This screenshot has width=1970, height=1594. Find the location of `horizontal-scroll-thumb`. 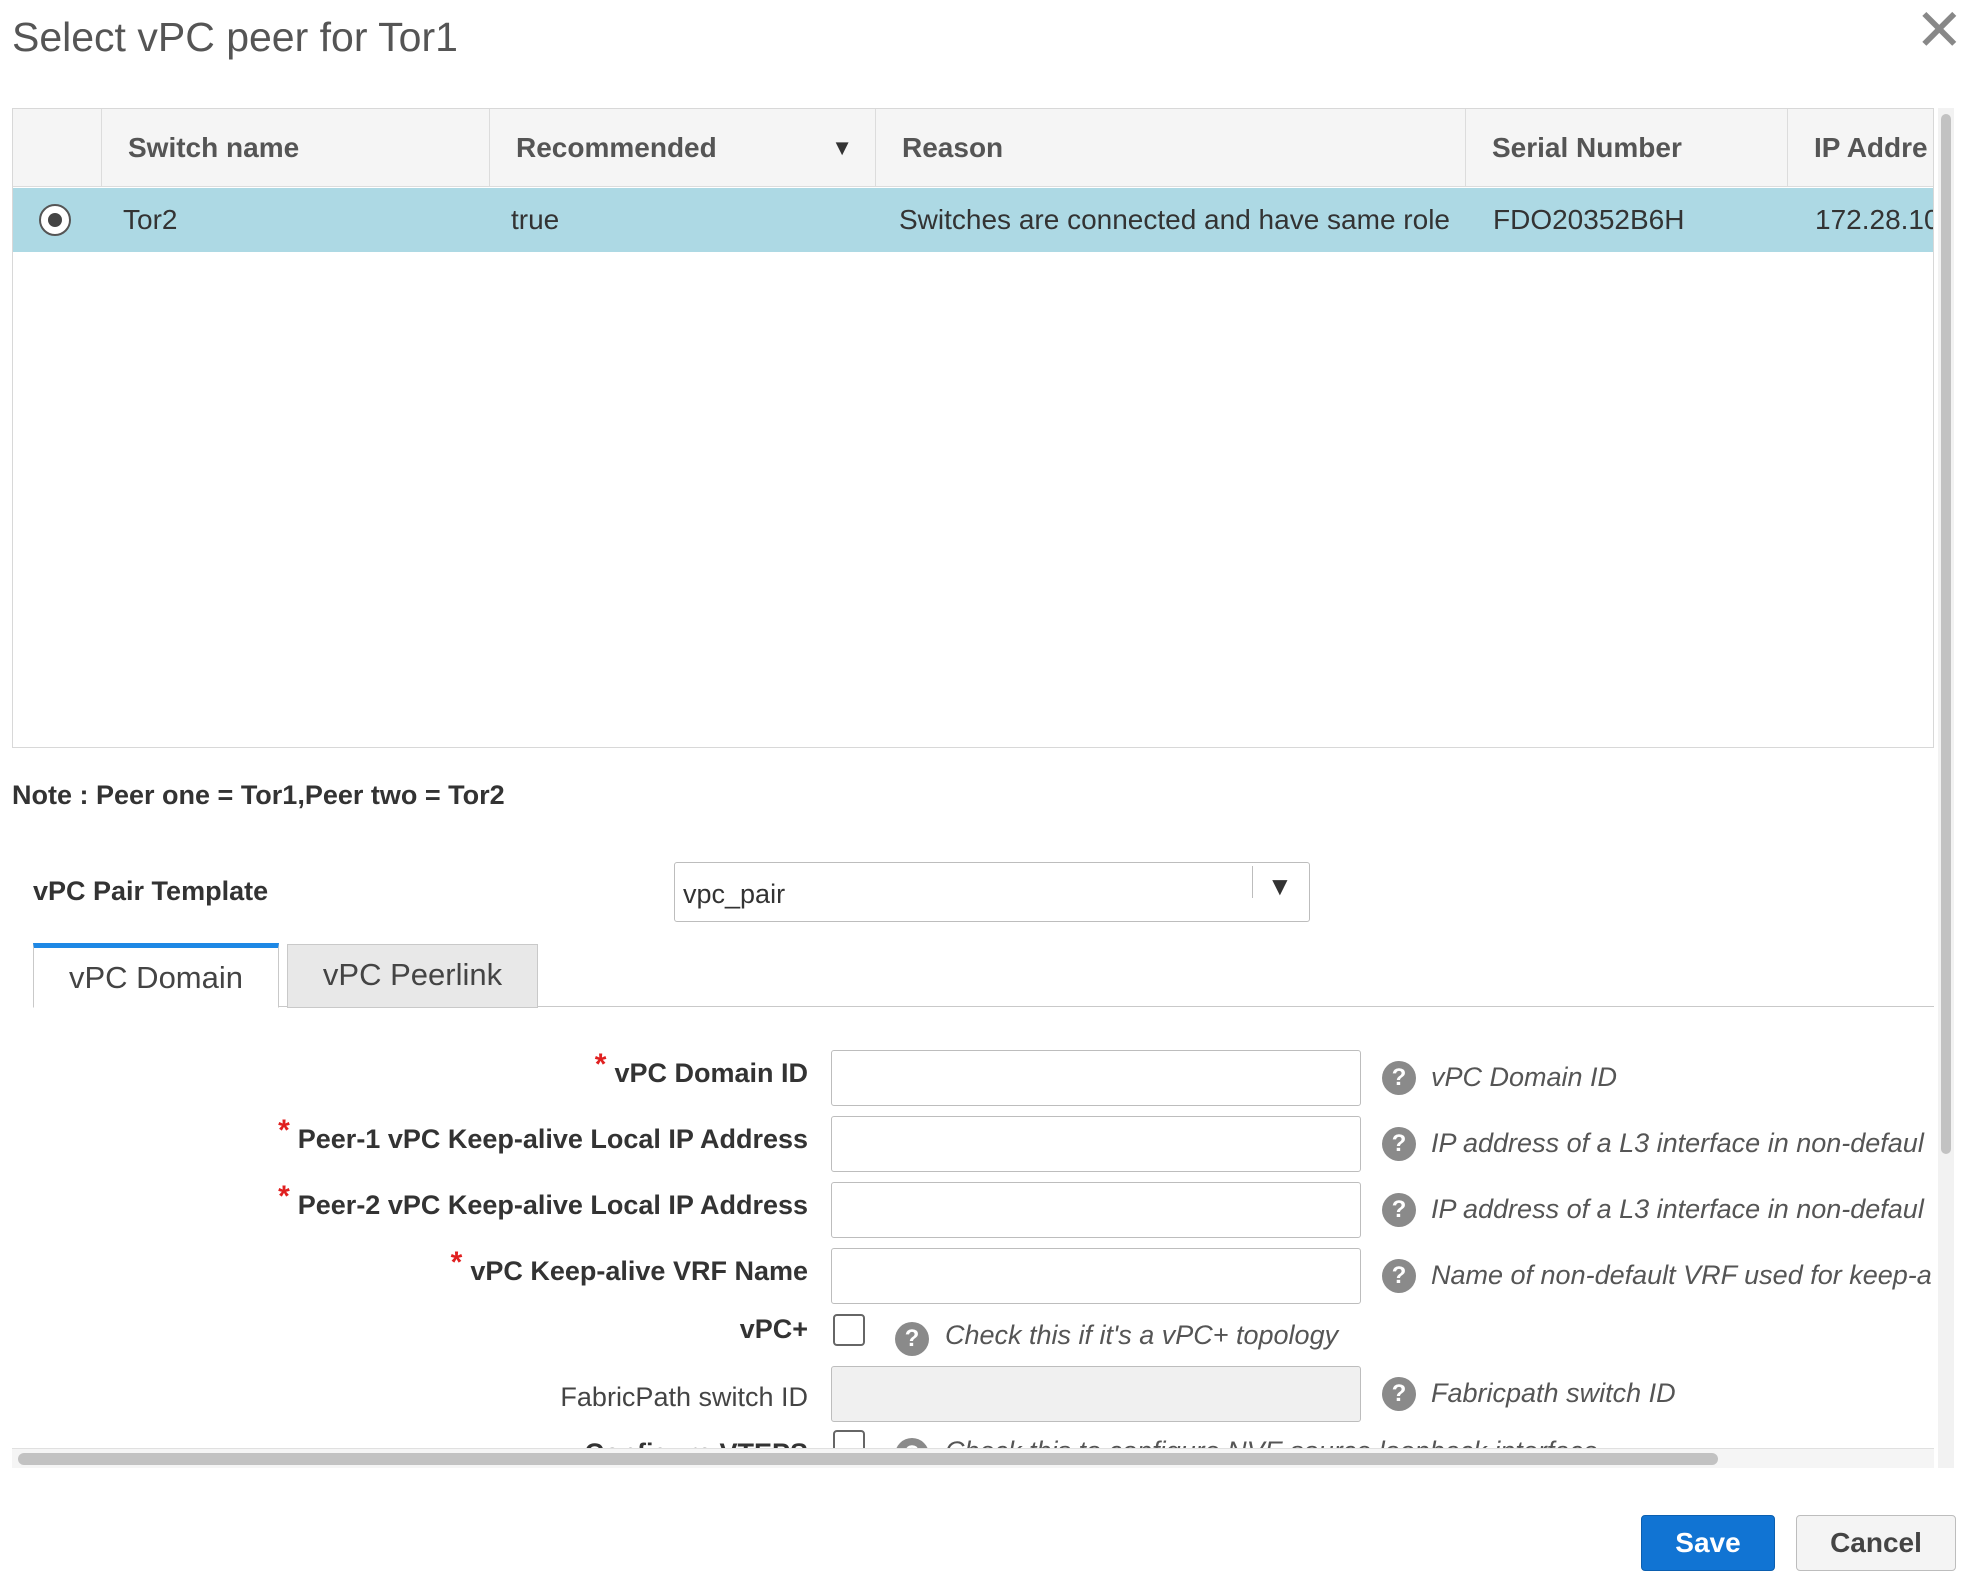

horizontal-scroll-thumb is located at coordinates (868, 1459).